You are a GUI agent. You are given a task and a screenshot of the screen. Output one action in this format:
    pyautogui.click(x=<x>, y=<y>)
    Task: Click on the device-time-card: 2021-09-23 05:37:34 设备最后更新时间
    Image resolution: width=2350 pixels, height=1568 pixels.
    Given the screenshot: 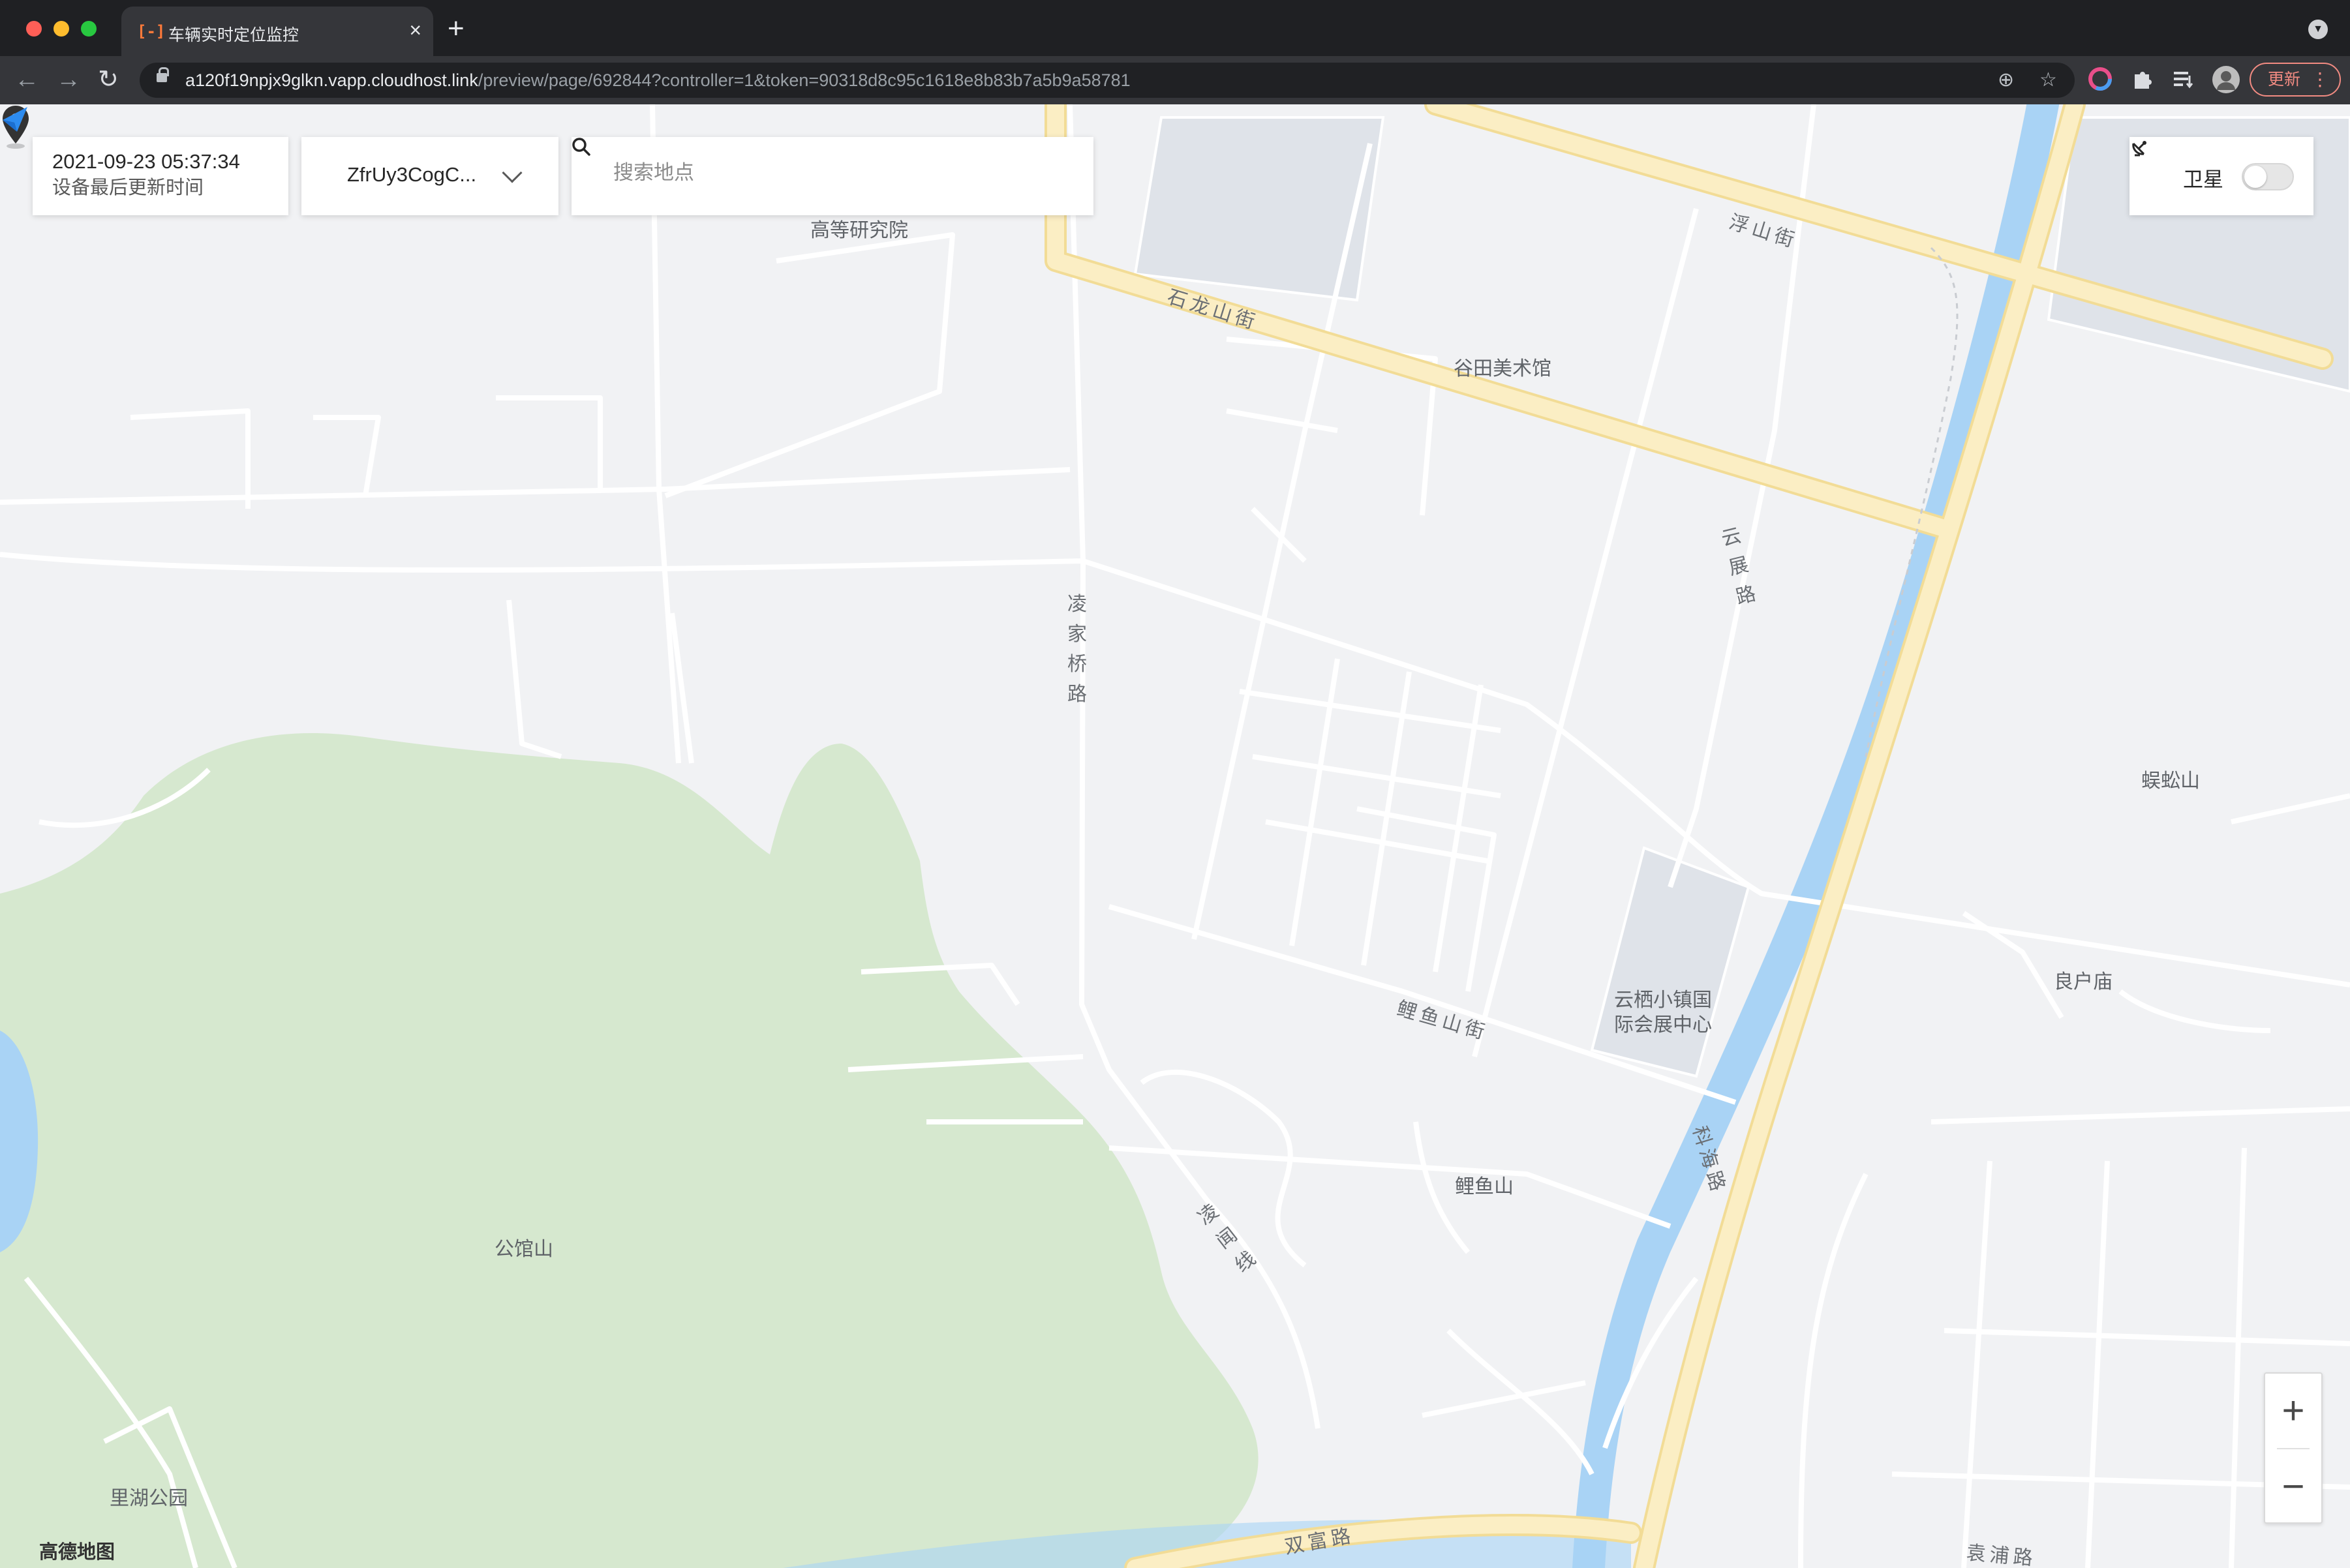 What is the action you would take?
    pyautogui.click(x=160, y=176)
    